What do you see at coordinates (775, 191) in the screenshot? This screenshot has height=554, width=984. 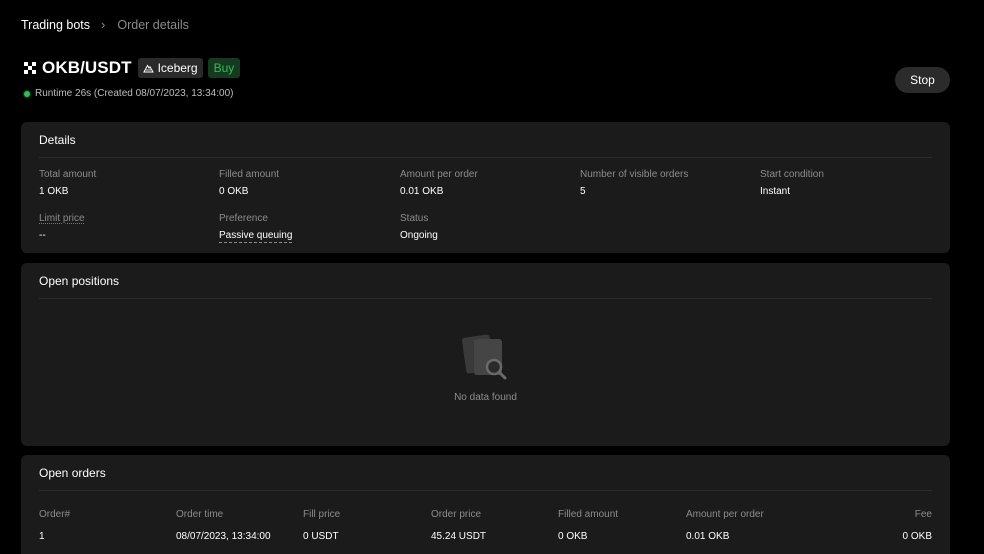 I see `field-value: Instant` at bounding box center [775, 191].